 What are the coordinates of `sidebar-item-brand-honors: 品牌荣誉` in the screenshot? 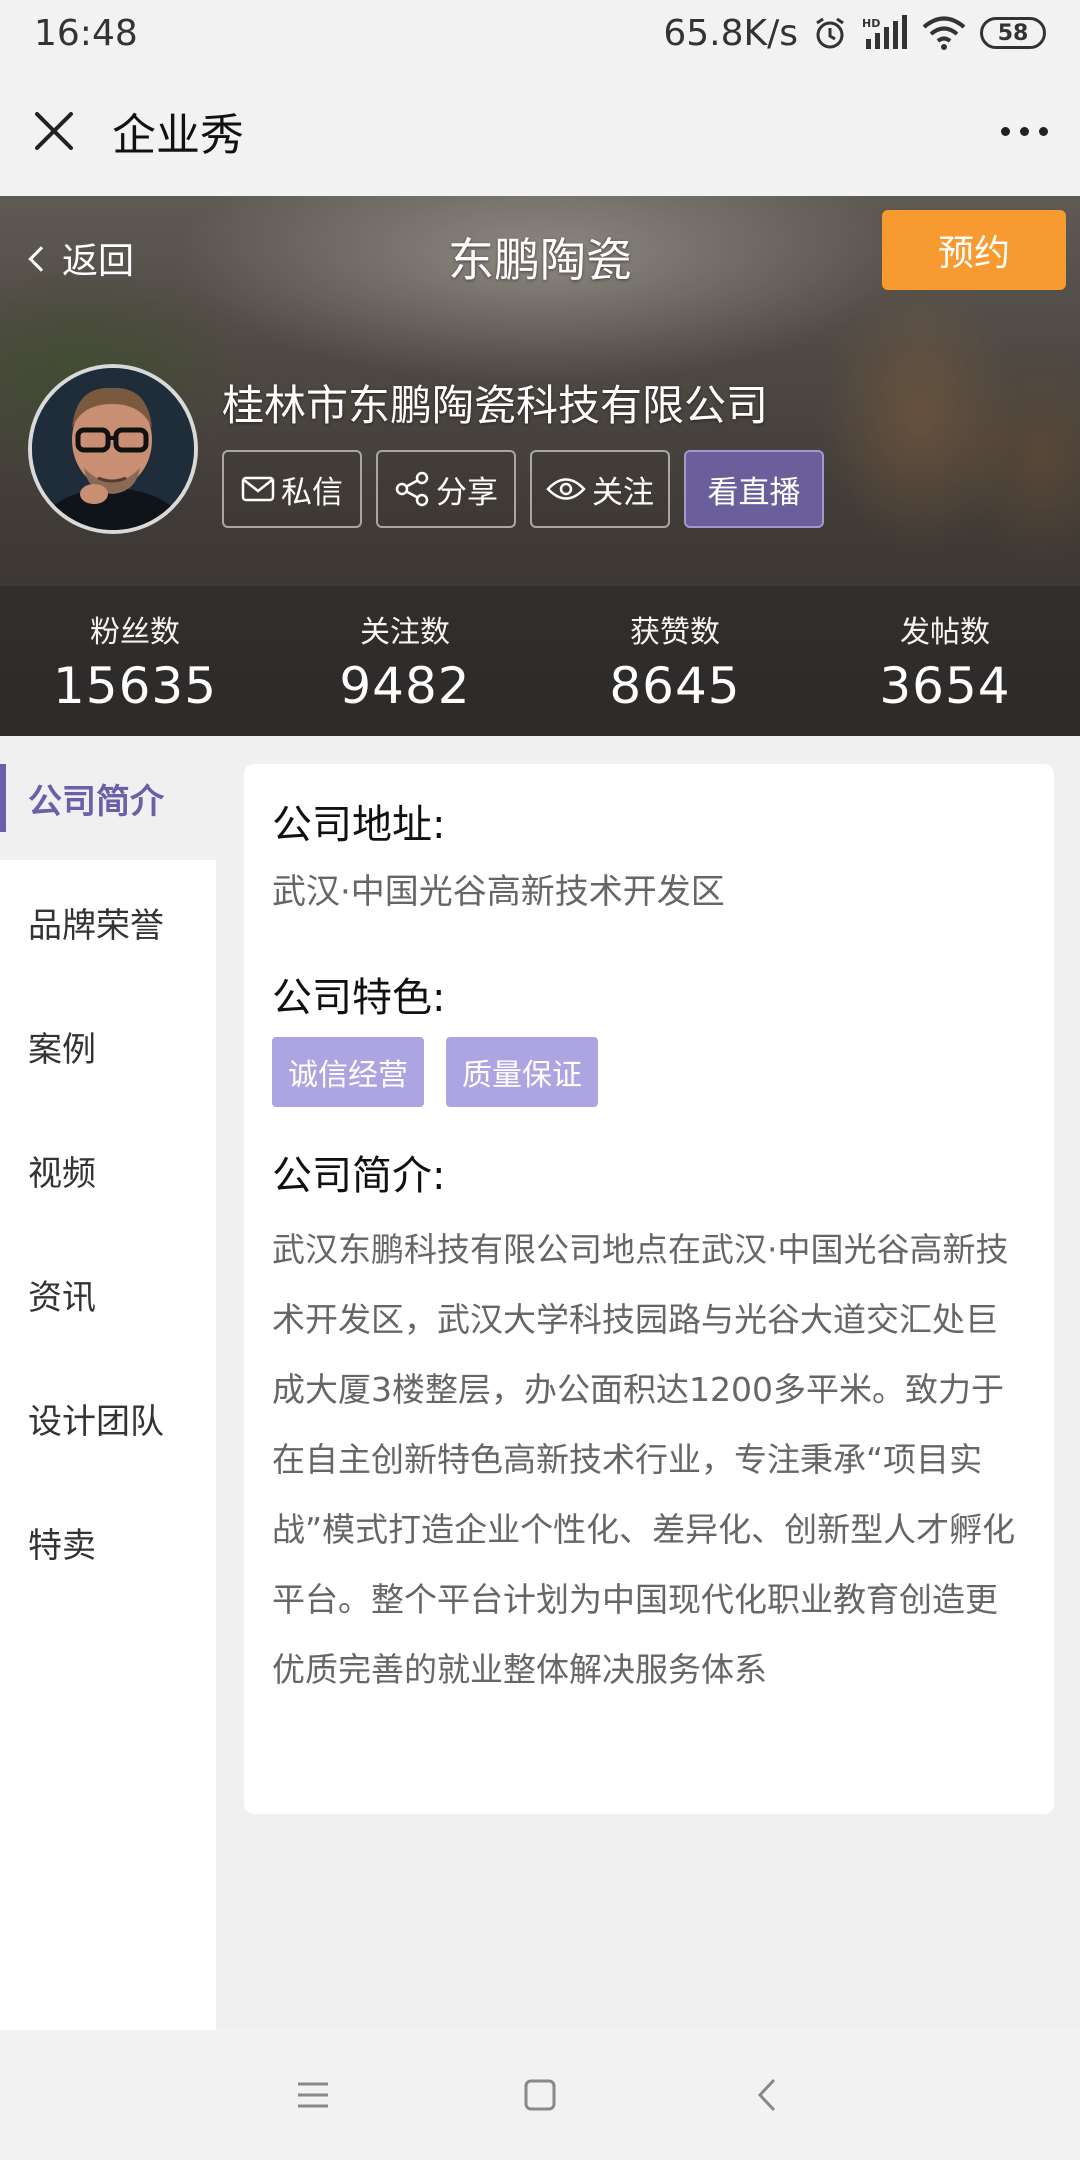 It's located at (108, 922).